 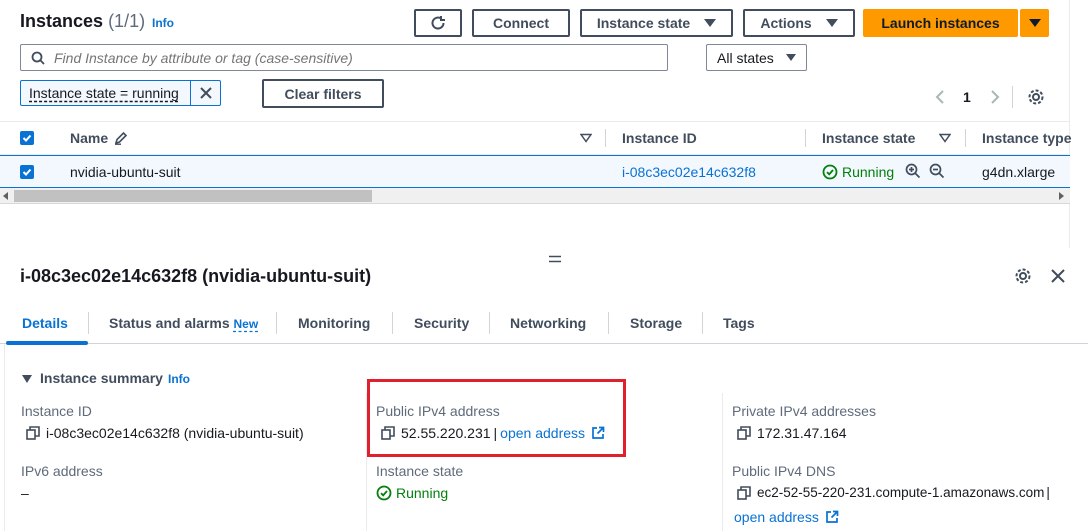 I want to click on scroll-right-arrow-icon, so click(x=1061, y=196).